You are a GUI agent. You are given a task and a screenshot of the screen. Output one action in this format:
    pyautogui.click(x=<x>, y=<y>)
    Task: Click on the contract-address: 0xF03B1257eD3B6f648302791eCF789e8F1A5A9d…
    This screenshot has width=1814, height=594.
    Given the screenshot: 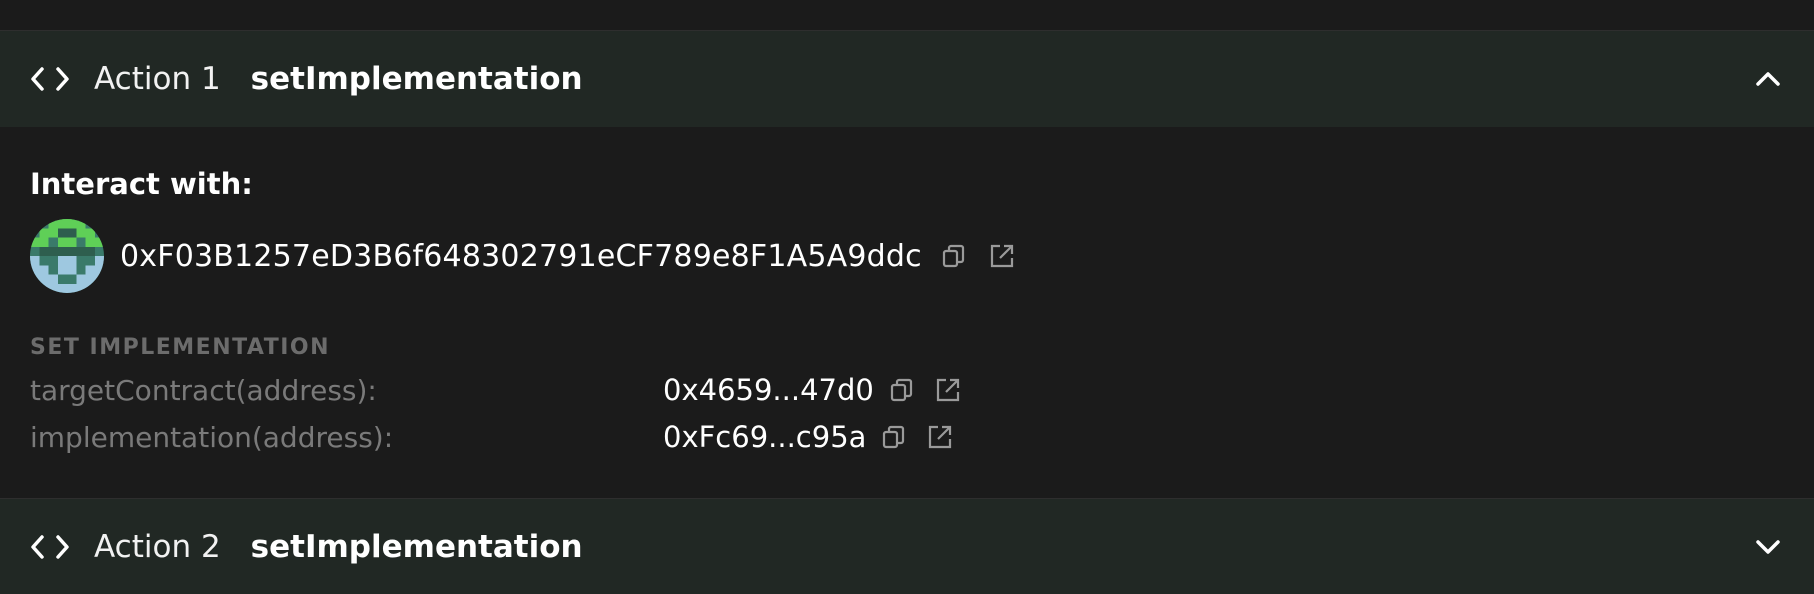 What is the action you would take?
    pyautogui.click(x=521, y=256)
    